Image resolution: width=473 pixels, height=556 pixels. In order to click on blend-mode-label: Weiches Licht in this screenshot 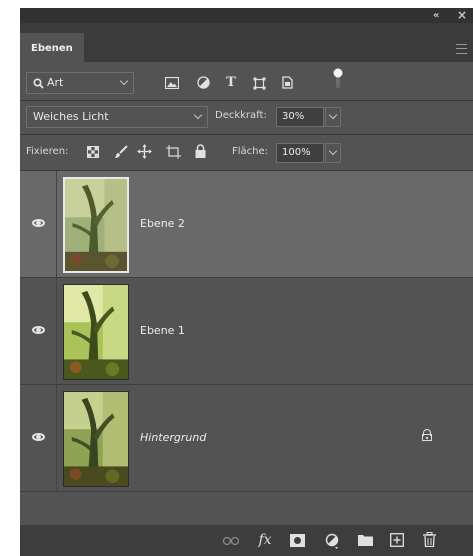, I will do `click(71, 116)`.